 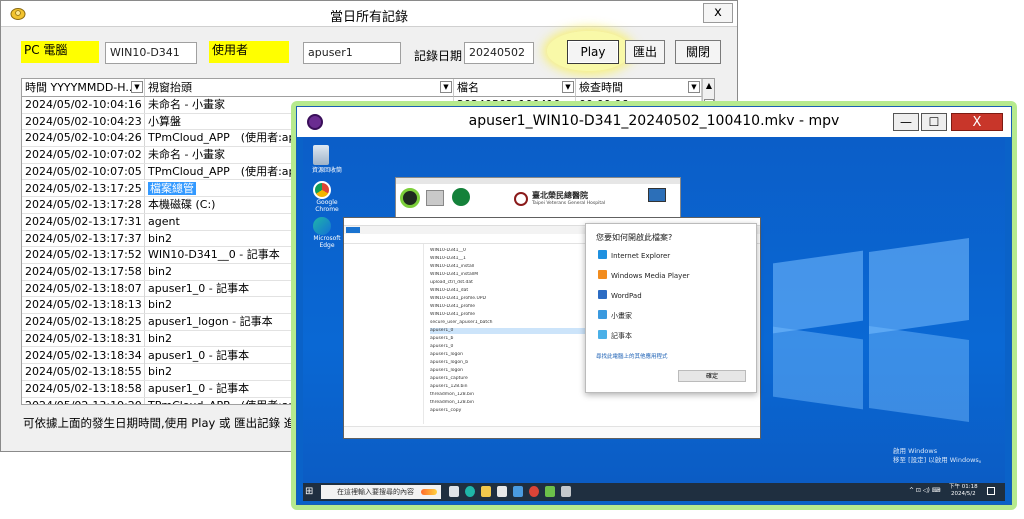 I want to click on cell-text: 2024/05/02-10:04:23, so click(x=83, y=121).